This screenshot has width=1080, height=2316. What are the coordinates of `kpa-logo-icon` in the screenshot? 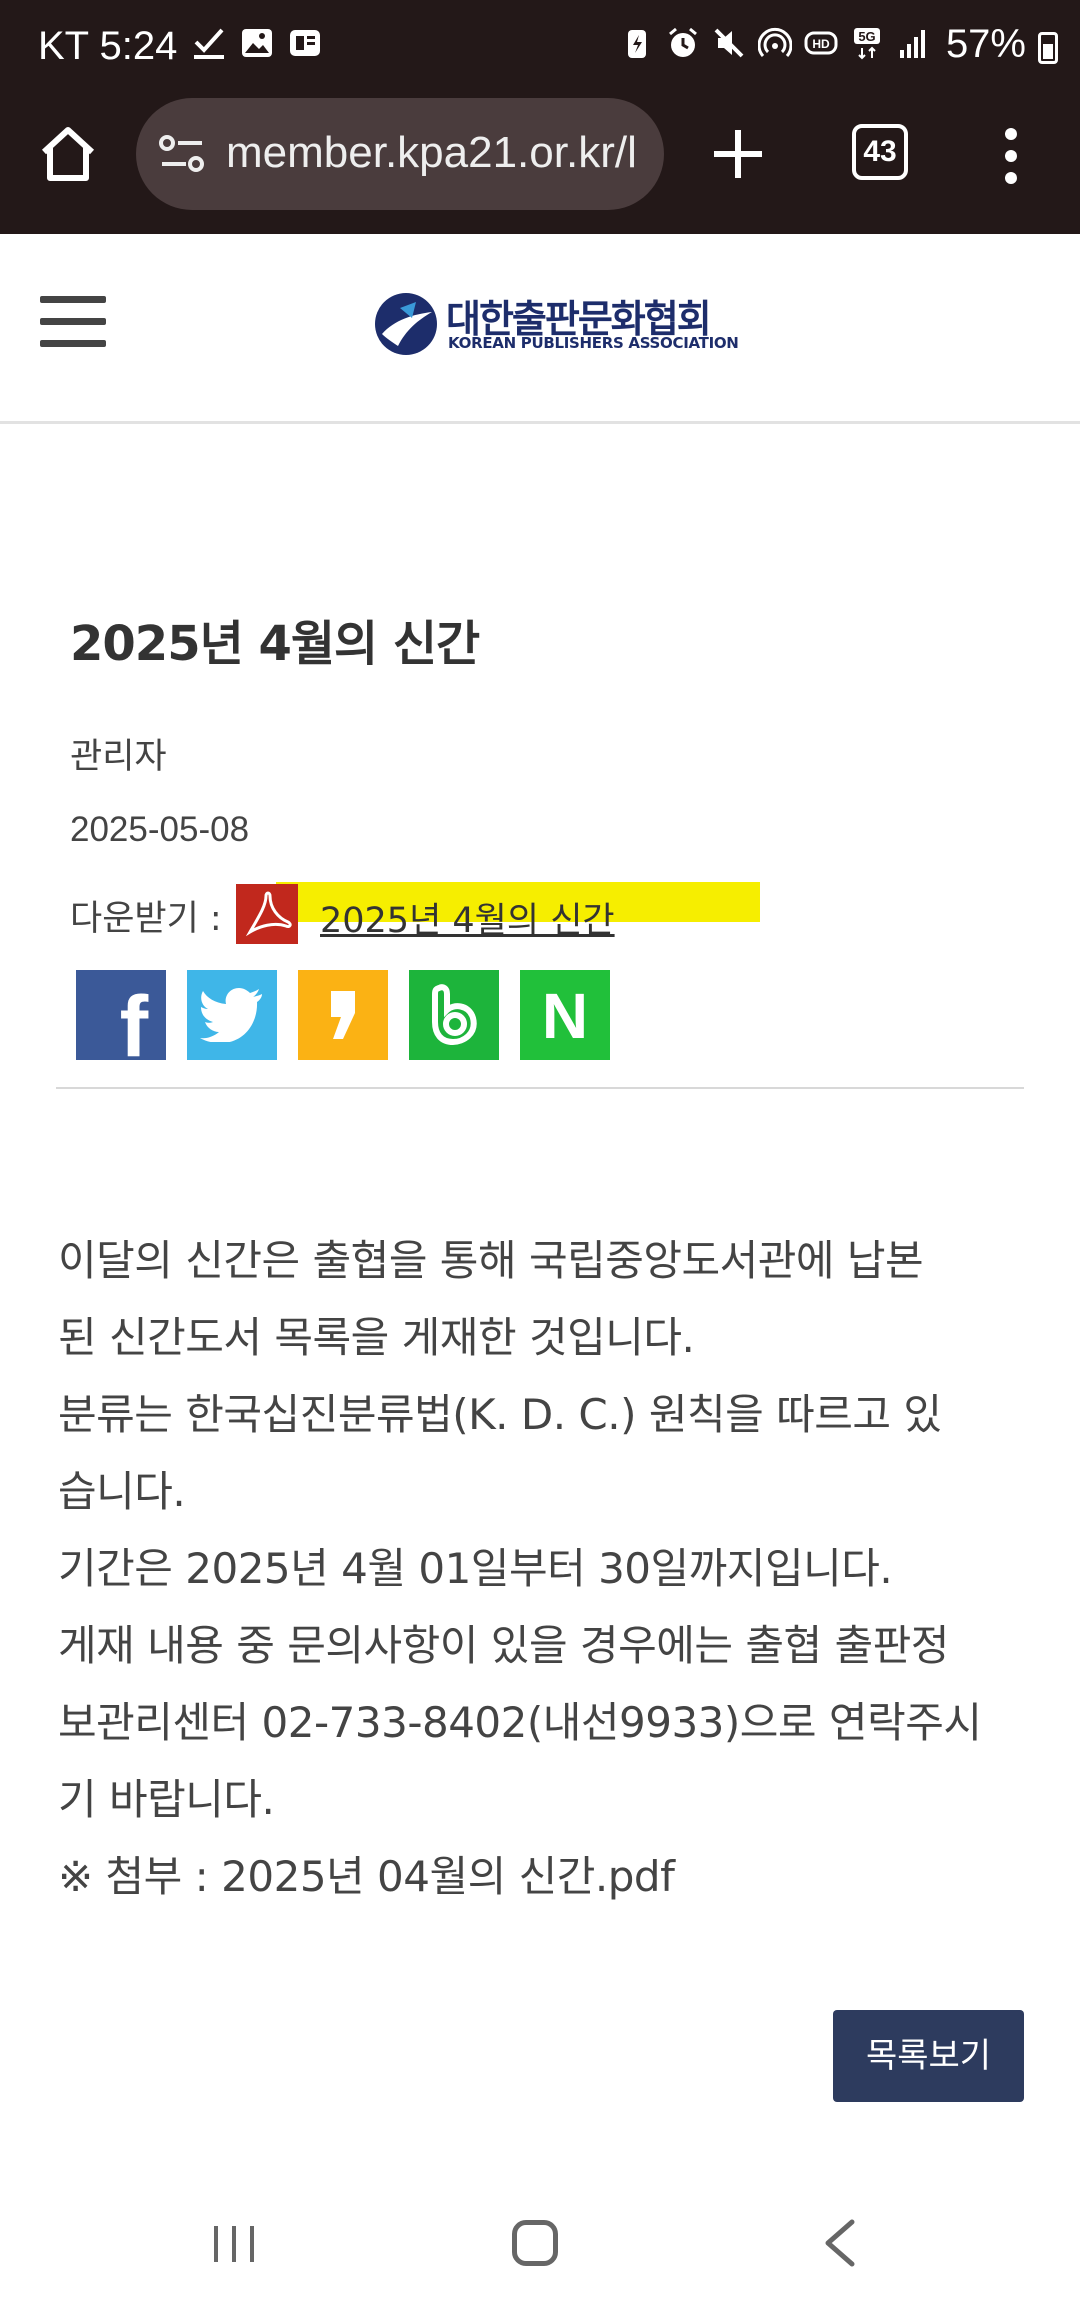 It's located at (406, 324).